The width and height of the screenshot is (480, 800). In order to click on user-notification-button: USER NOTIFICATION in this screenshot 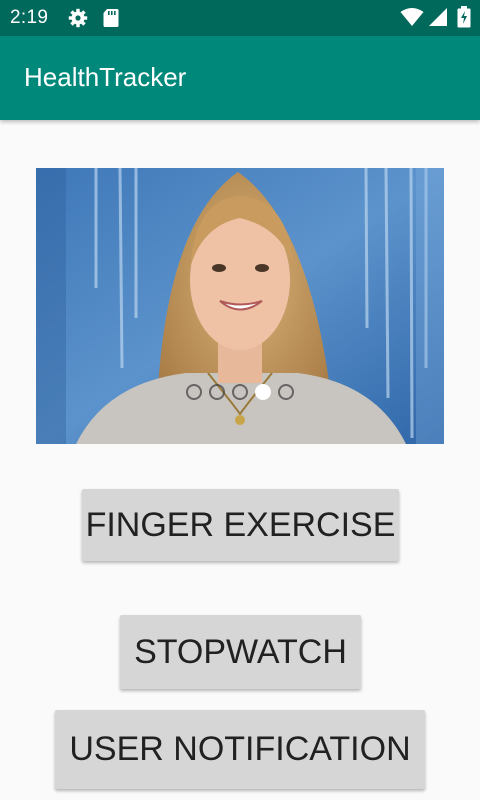, I will do `click(240, 749)`.